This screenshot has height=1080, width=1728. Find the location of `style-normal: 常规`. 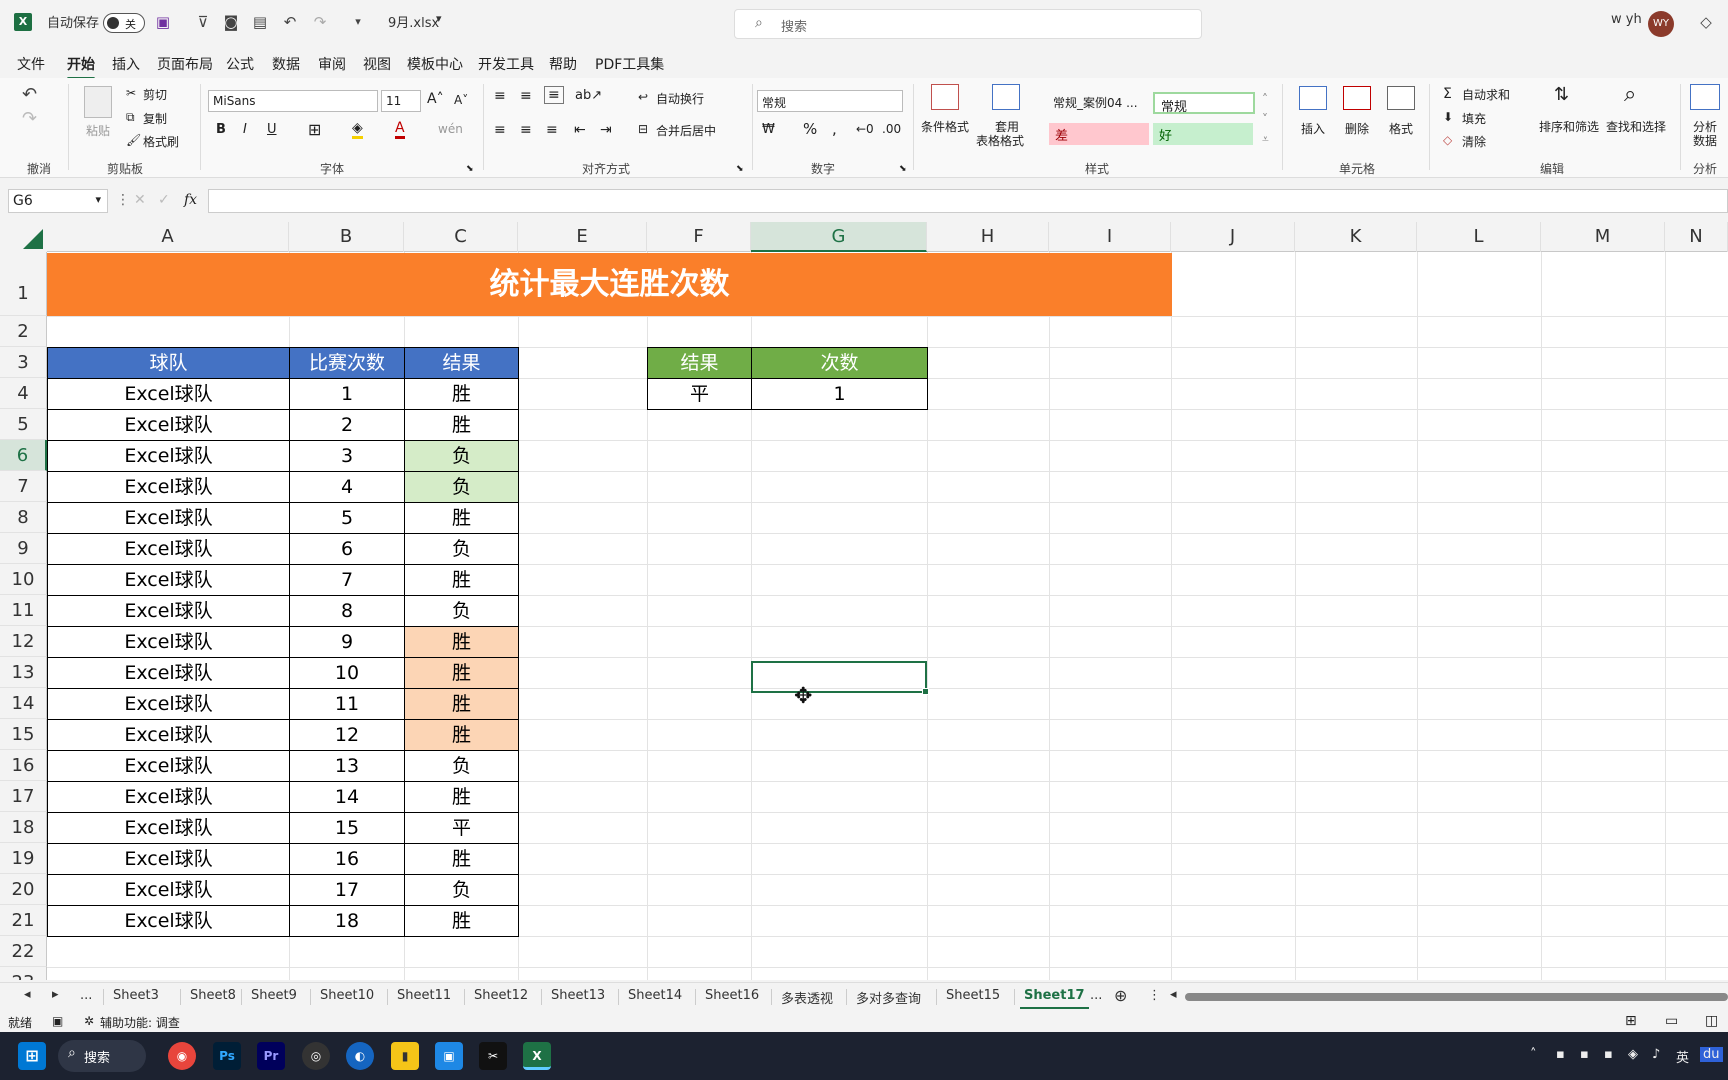

style-normal: 常规 is located at coordinates (1204, 103).